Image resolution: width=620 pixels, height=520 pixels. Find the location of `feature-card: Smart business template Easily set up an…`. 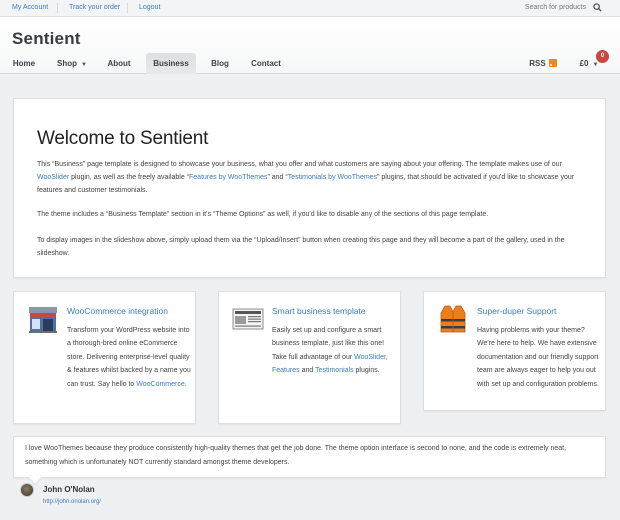

feature-card: Smart business template Easily set up an… is located at coordinates (309, 357).